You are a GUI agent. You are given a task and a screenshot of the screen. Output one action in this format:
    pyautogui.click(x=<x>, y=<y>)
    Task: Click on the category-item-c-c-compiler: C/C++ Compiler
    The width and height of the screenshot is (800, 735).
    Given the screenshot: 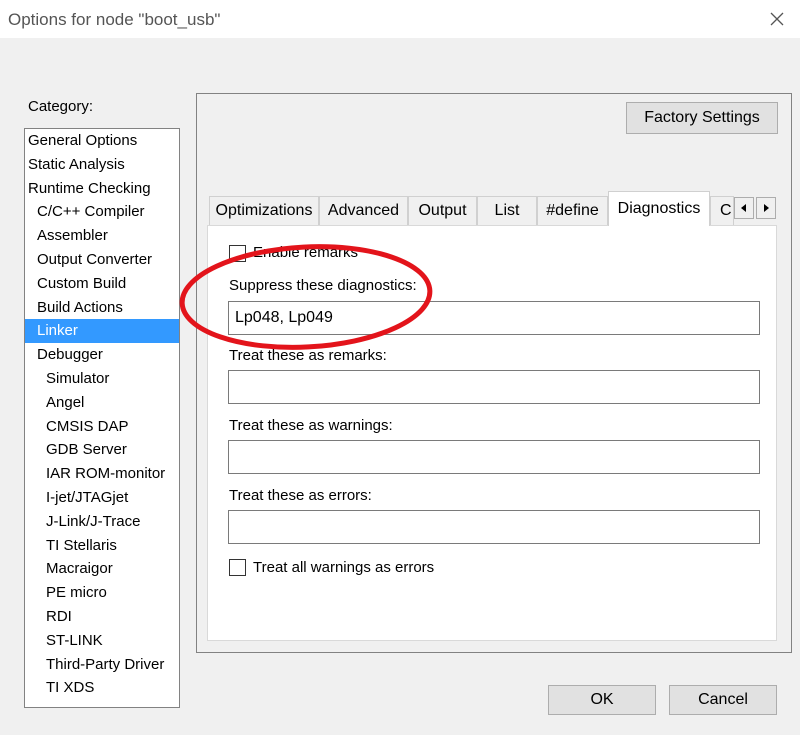 What is the action you would take?
    pyautogui.click(x=102, y=212)
    